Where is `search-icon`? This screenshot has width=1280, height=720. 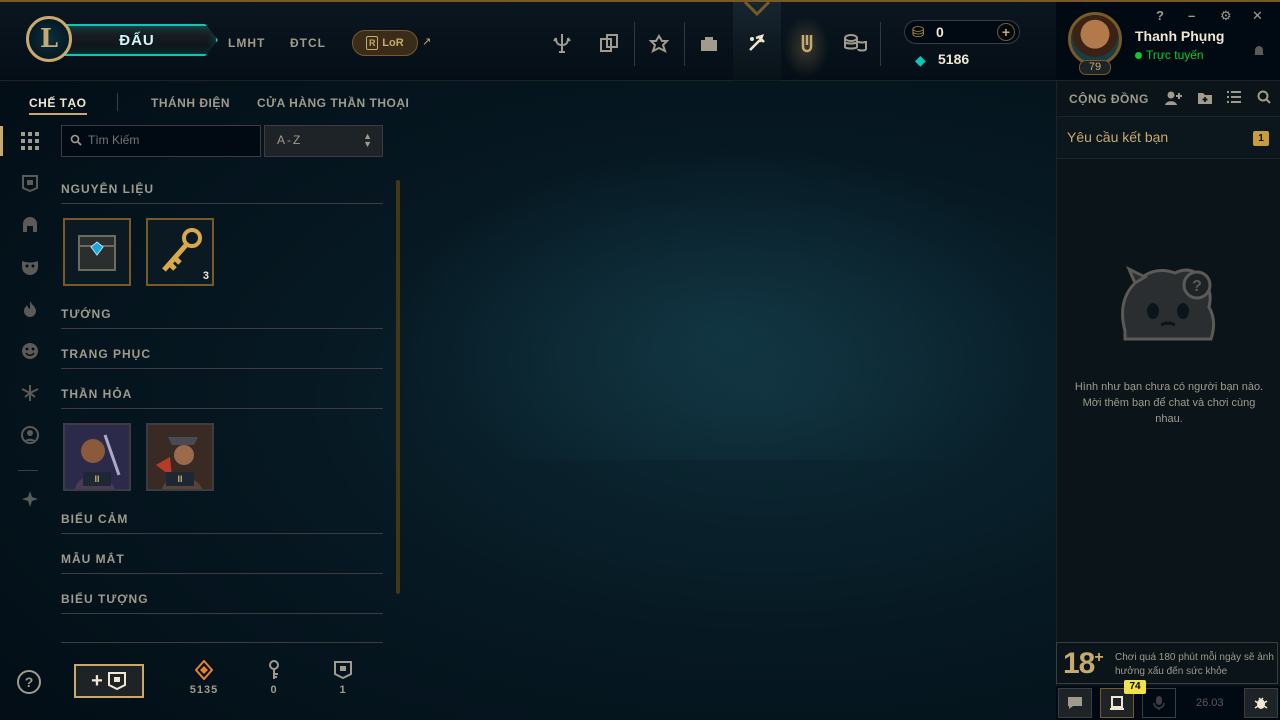 search-icon is located at coordinates (76, 140).